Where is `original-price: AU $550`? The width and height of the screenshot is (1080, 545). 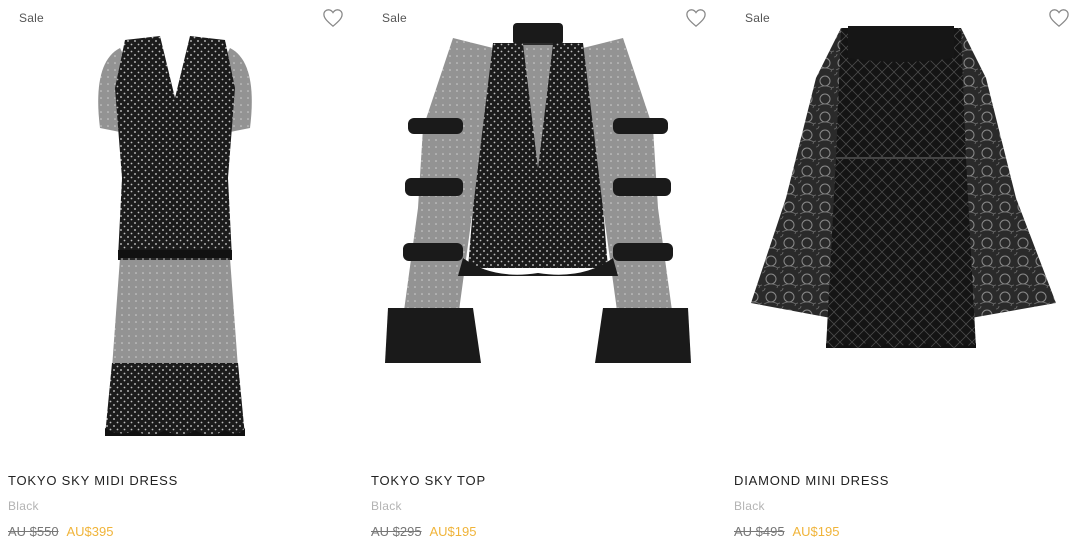
original-price: AU $550 is located at coordinates (33, 531).